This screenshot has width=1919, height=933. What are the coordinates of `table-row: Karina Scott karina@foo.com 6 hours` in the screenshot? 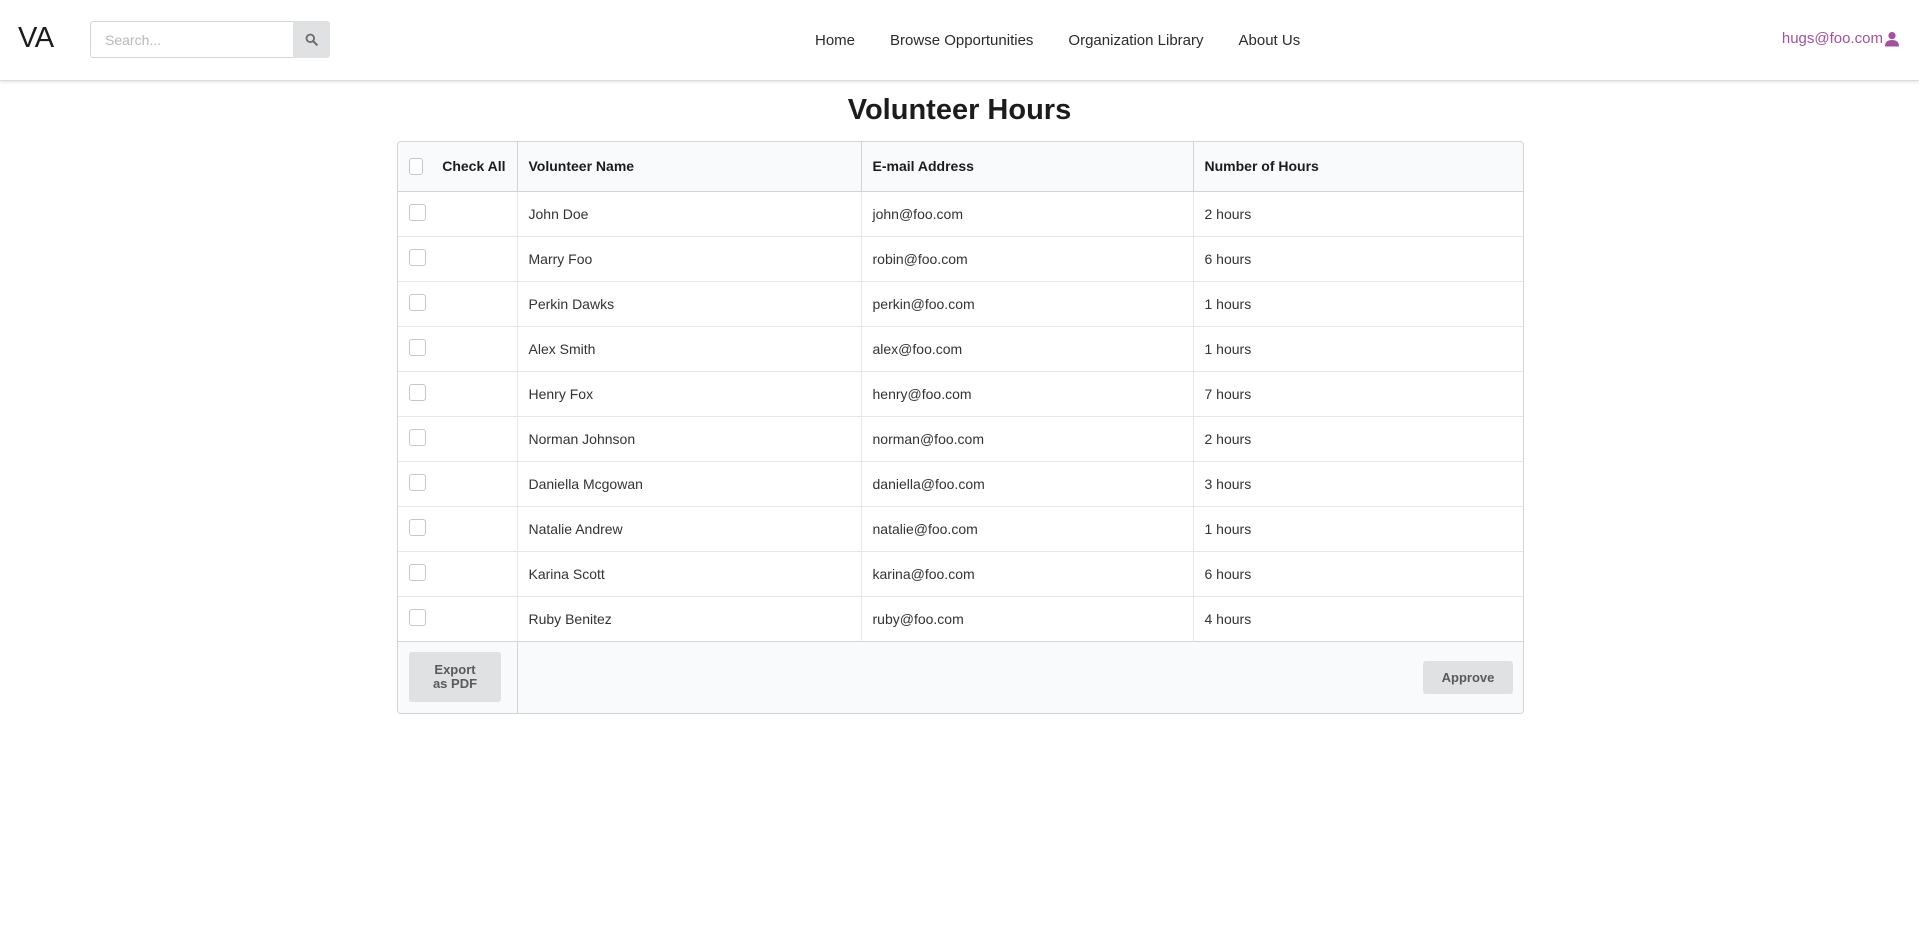 It's located at (960, 573).